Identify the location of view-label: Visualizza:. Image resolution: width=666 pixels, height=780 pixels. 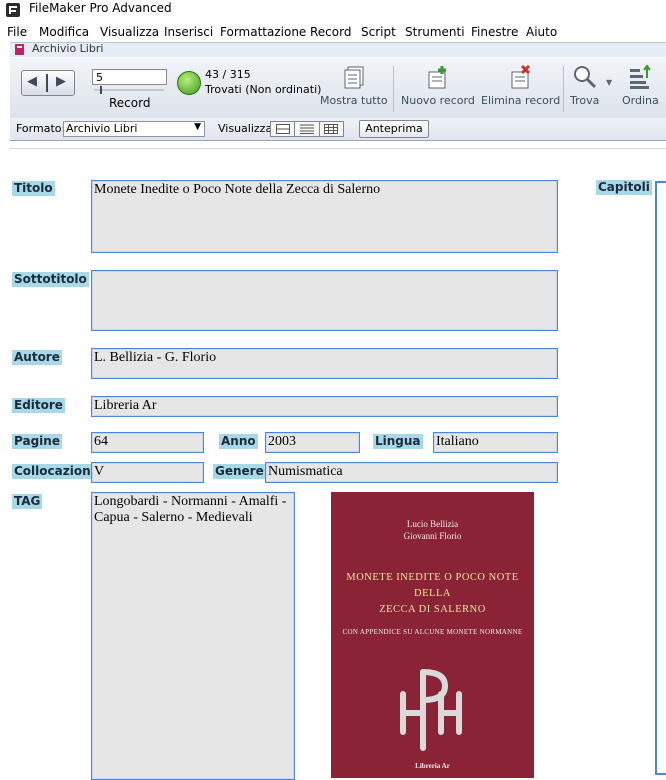
(247, 128).